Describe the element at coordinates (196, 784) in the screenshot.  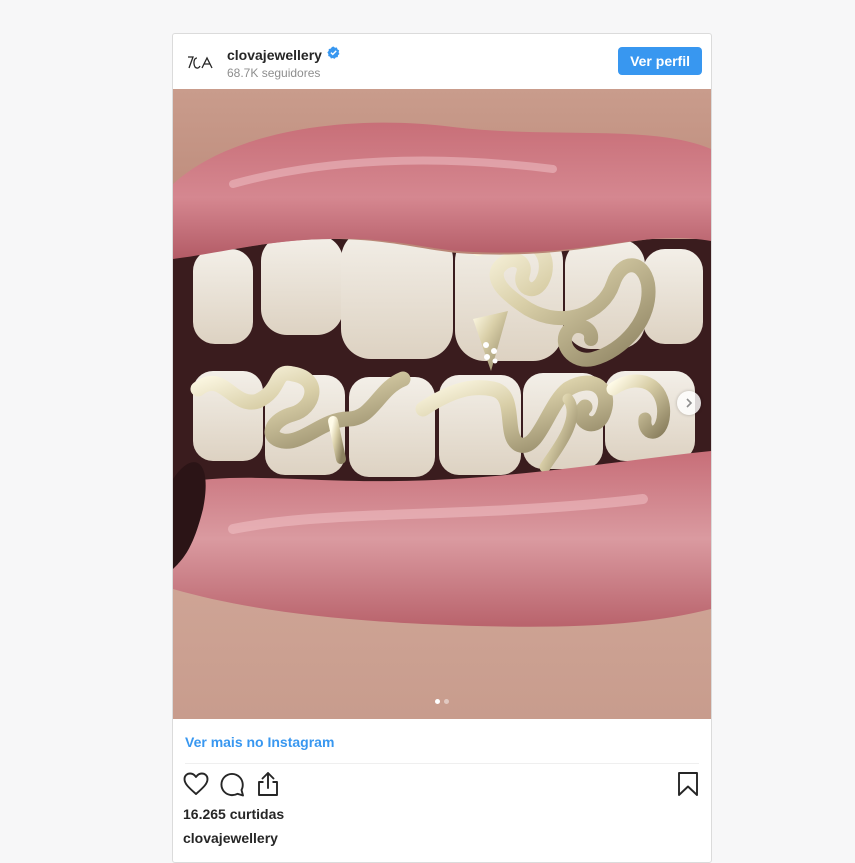
I see `heart-icon` at that location.